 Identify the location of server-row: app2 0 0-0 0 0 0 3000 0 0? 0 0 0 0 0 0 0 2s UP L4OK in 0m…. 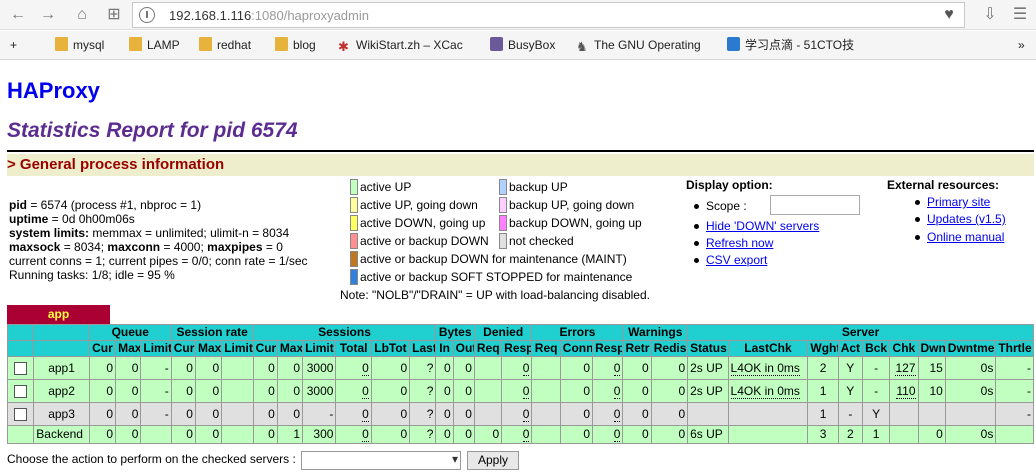
(520, 391).